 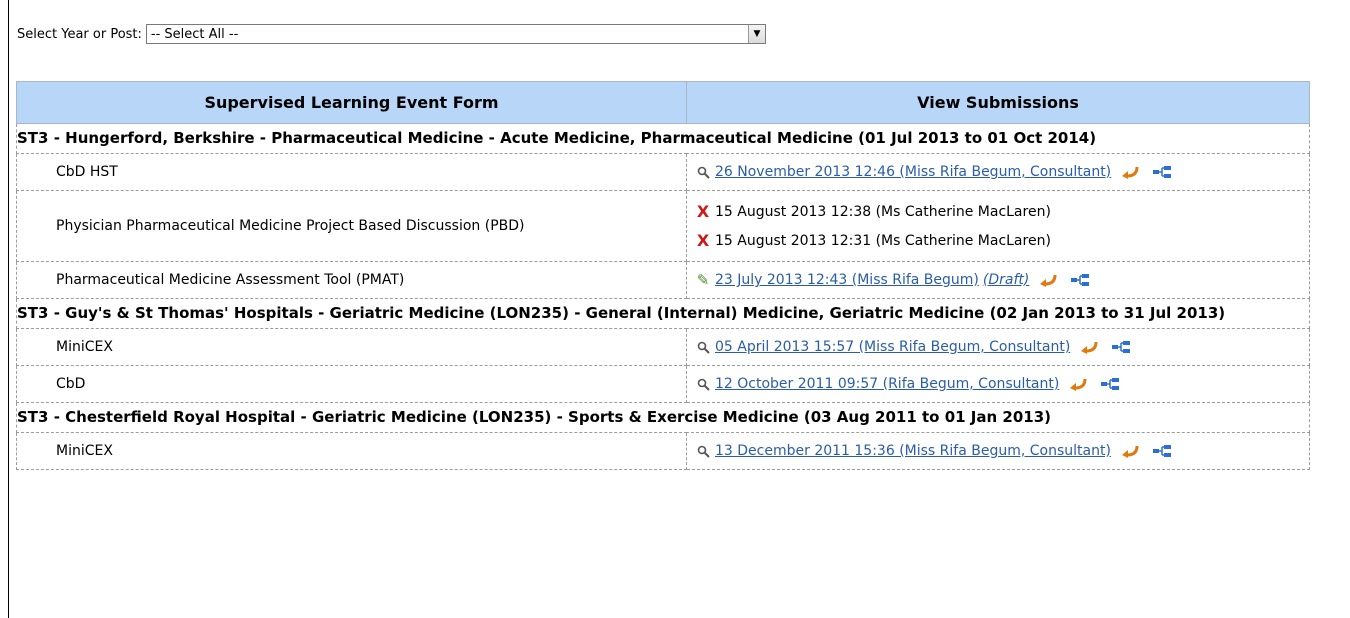 What do you see at coordinates (847, 280) in the screenshot?
I see `submission-link-text: 23 July 2013 12:43 (Miss Rifa Begum)` at bounding box center [847, 280].